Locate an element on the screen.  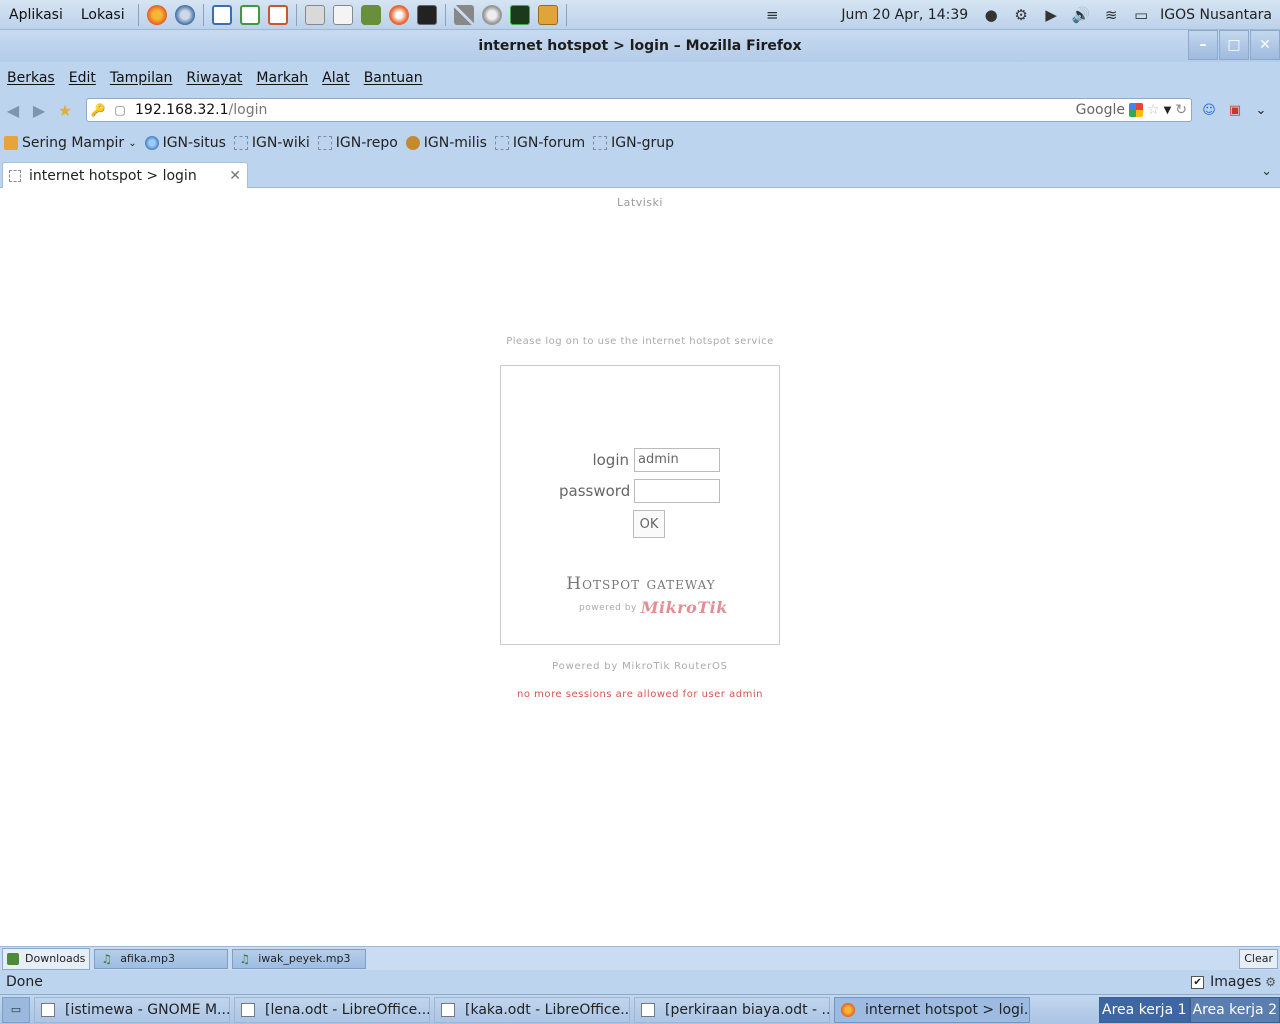
download-item-afika: ♫ afika.mp3 is located at coordinates (161, 958).